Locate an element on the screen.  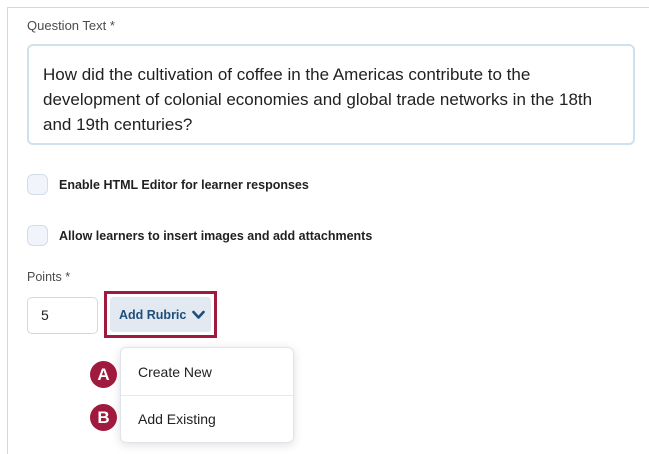
menu-item-create-new: Create New is located at coordinates (207, 371).